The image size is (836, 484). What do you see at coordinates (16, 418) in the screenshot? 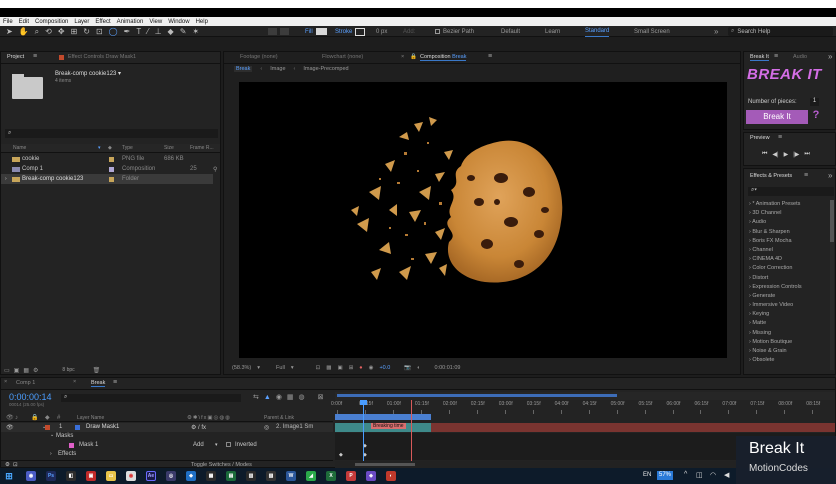
I see `audio-switch-icon: ♪` at bounding box center [16, 418].